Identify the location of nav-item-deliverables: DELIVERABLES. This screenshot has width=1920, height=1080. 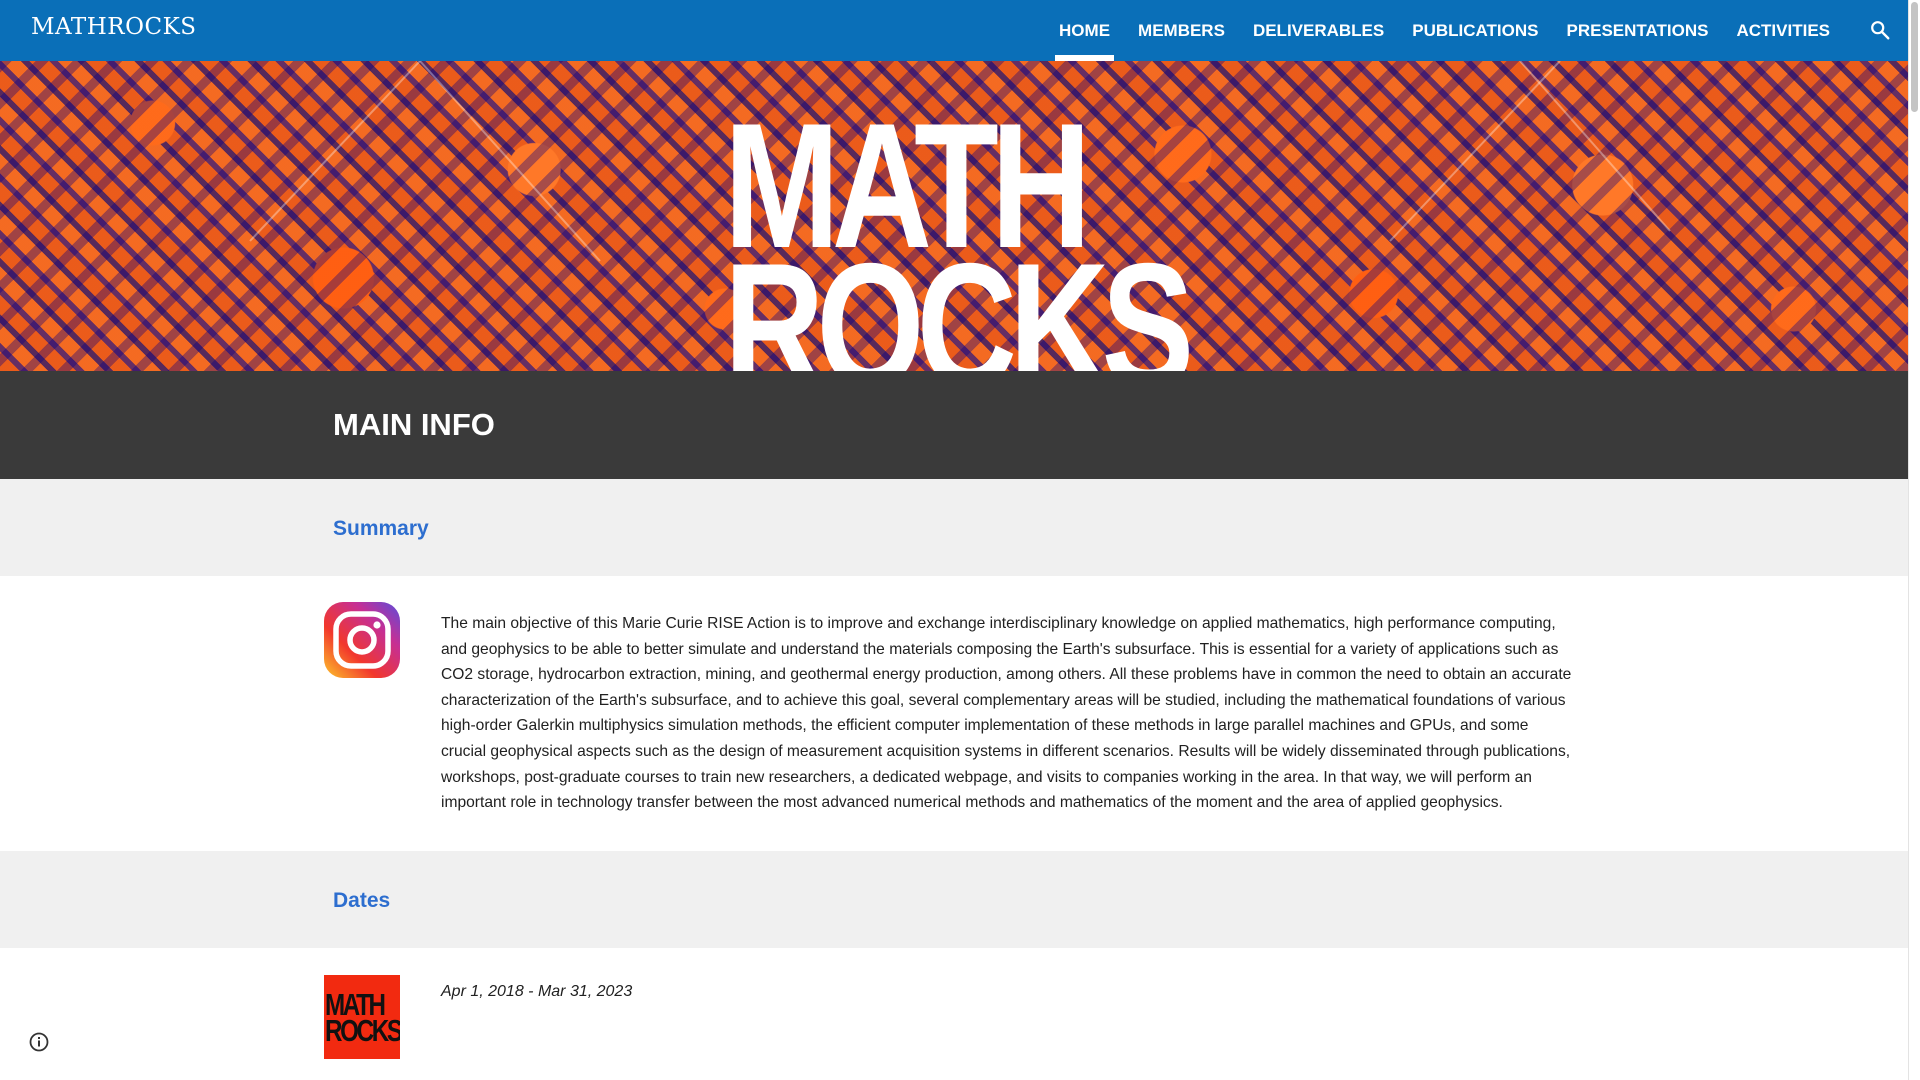
(1318, 30).